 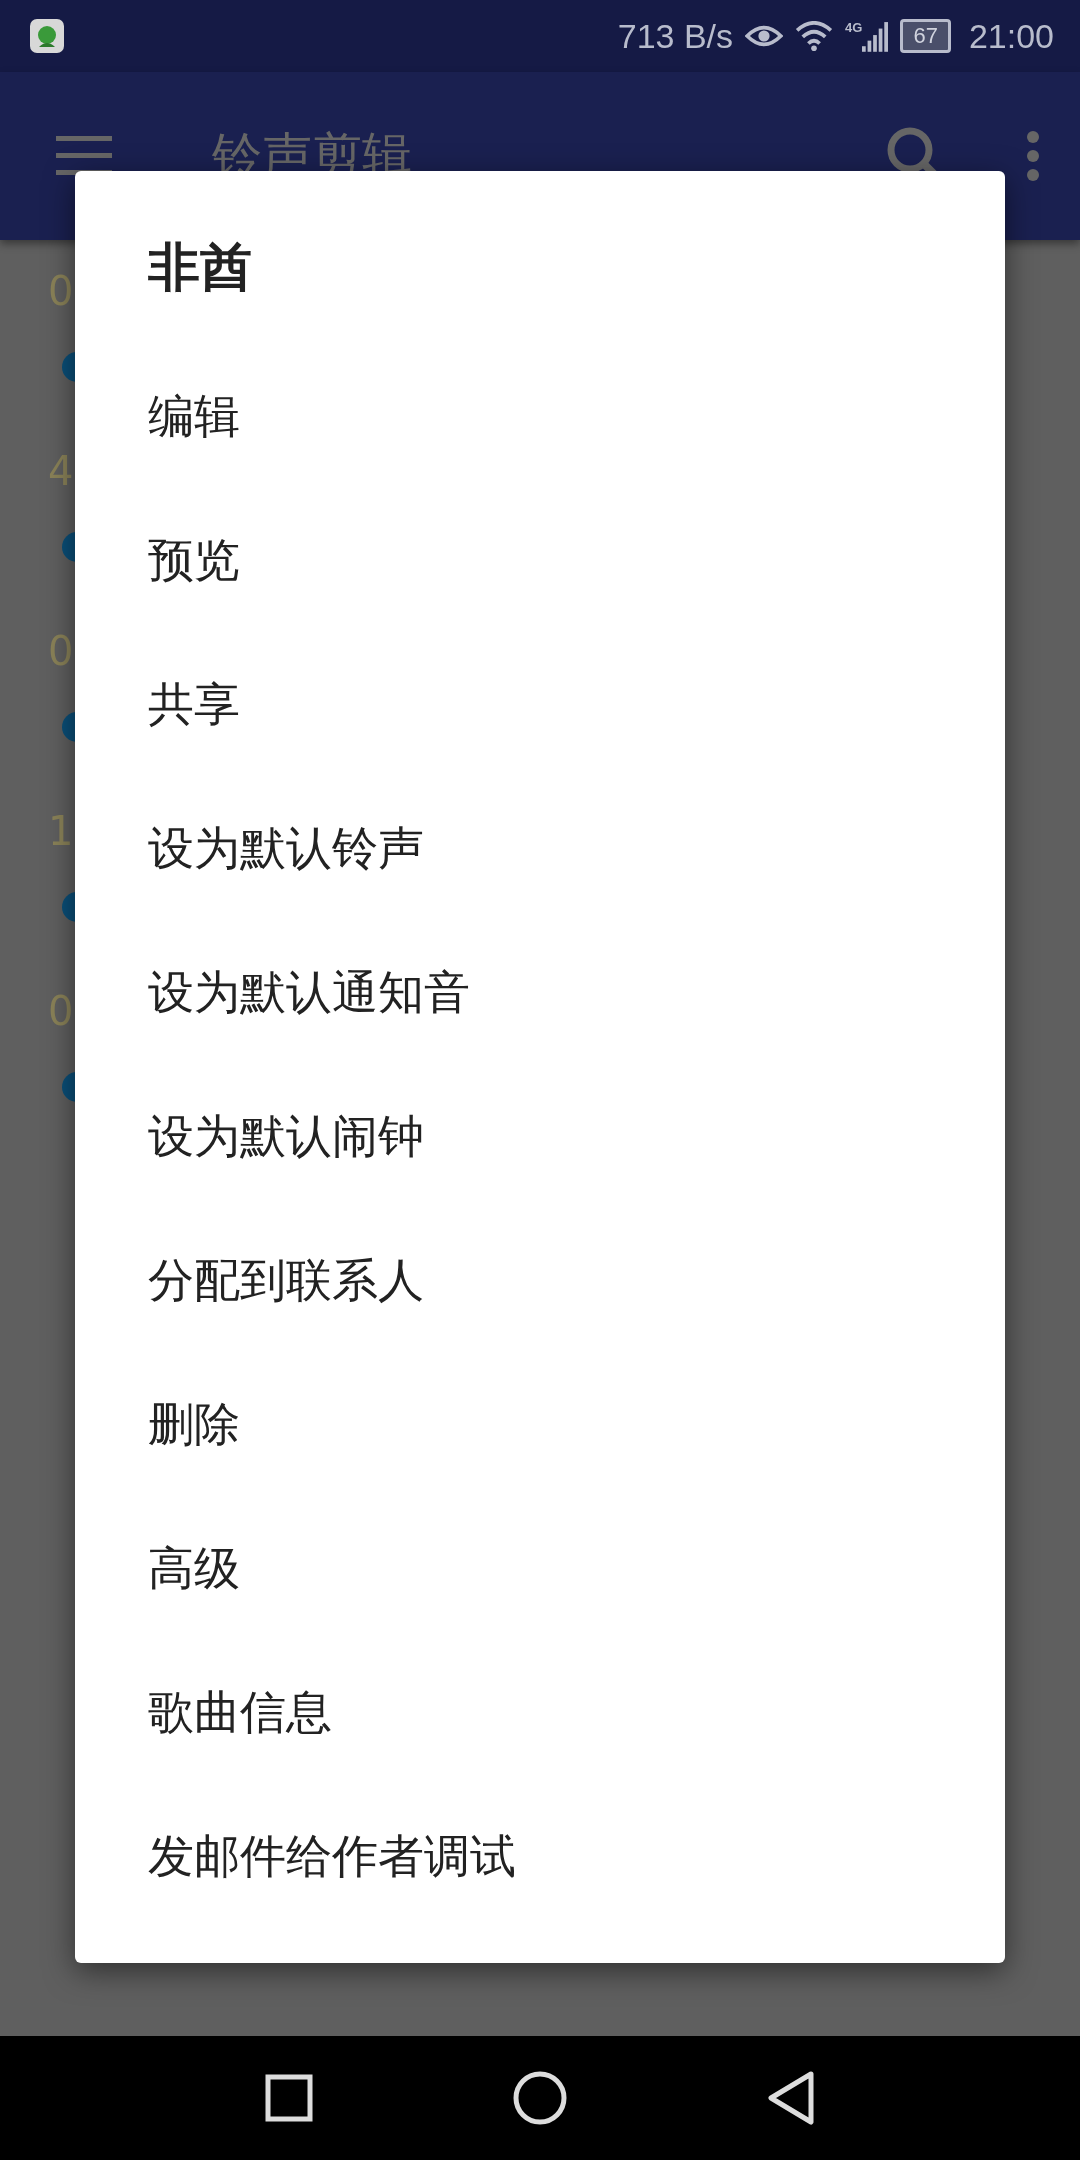 What do you see at coordinates (194, 1425) in the screenshot?
I see `menu-item: 删除` at bounding box center [194, 1425].